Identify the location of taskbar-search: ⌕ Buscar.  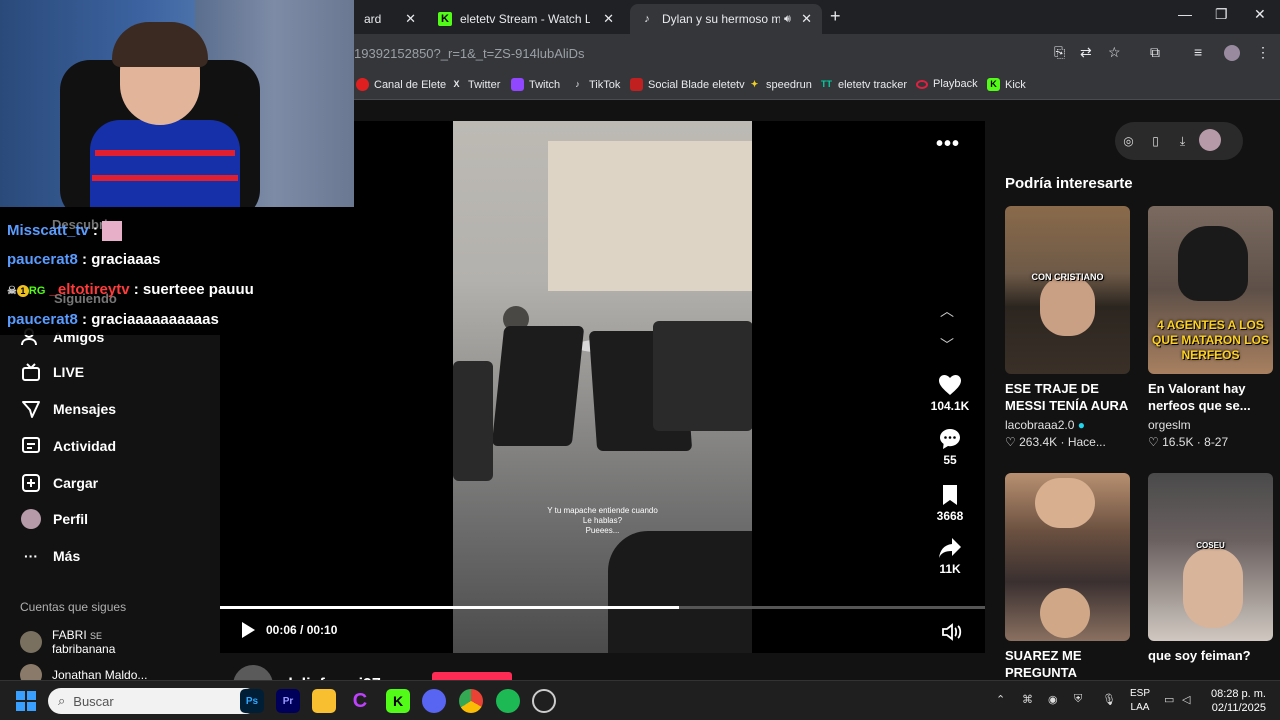
(153, 701).